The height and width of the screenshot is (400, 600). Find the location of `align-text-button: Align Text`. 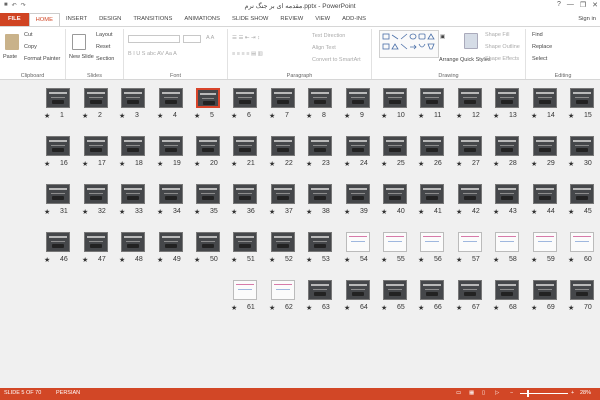

align-text-button: Align Text is located at coordinates (324, 48).